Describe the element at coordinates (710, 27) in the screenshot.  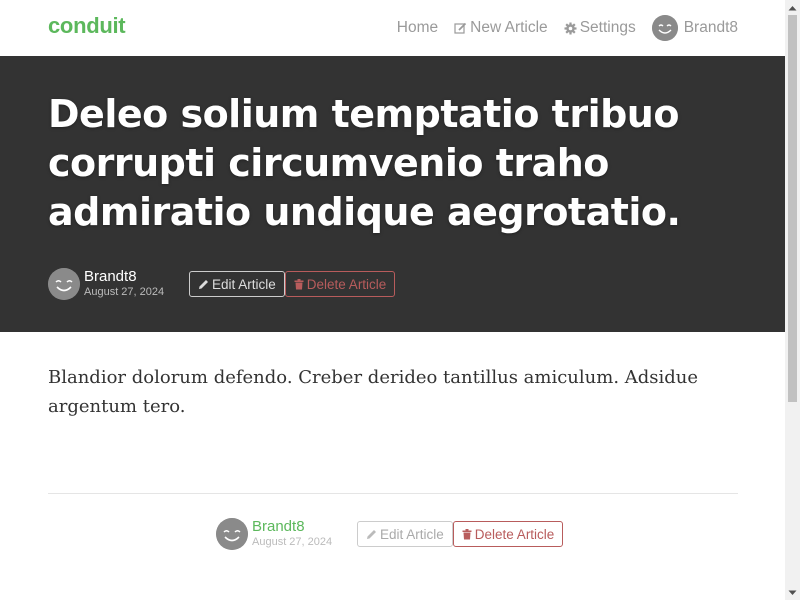
I see `nav-profile-label: Brandt8` at that location.